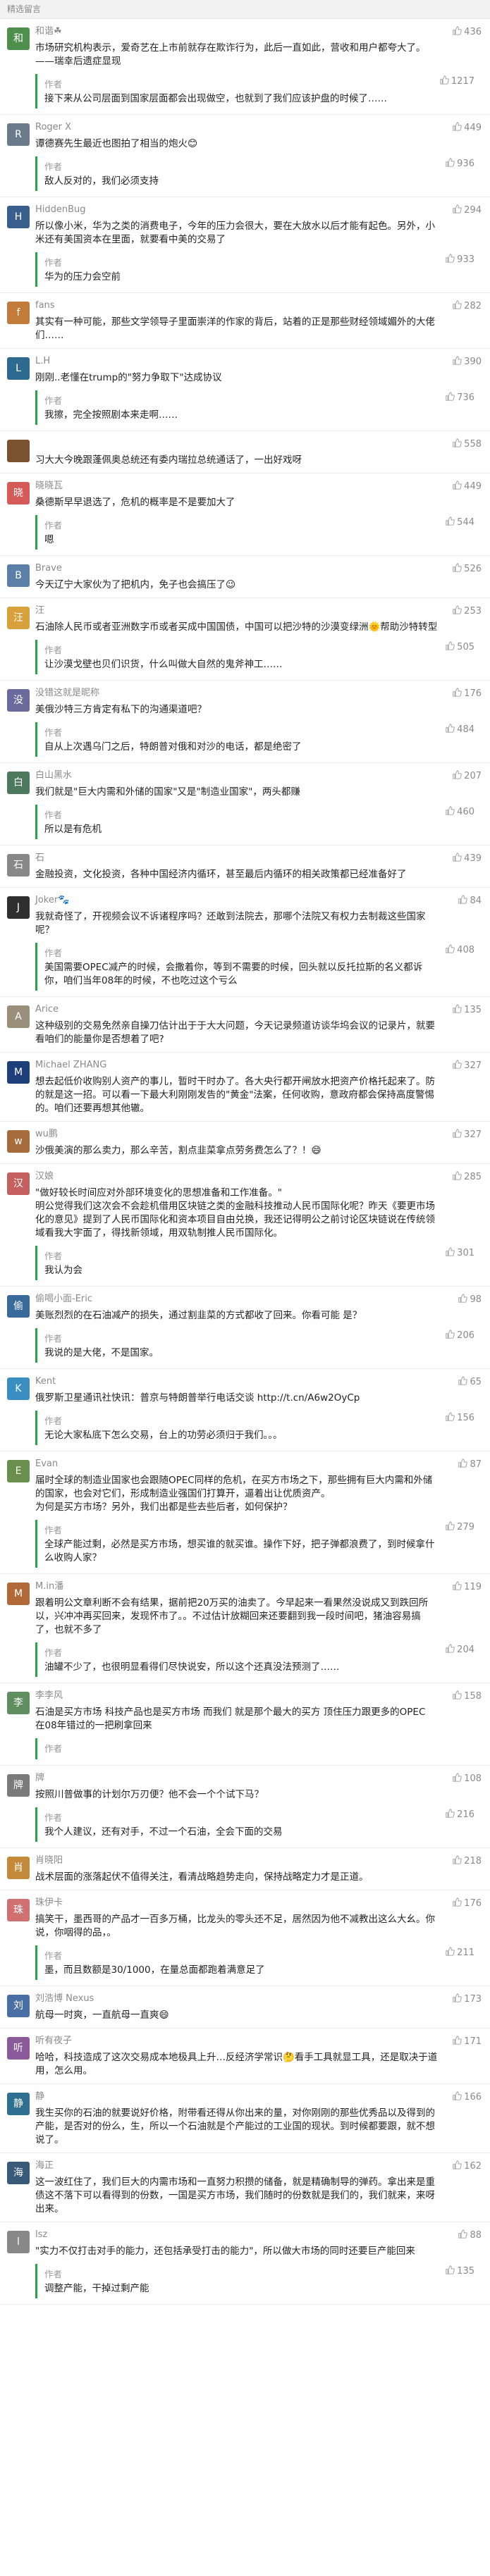 This screenshot has height=2576, width=490. I want to click on avatar: 刘, so click(18, 2006).